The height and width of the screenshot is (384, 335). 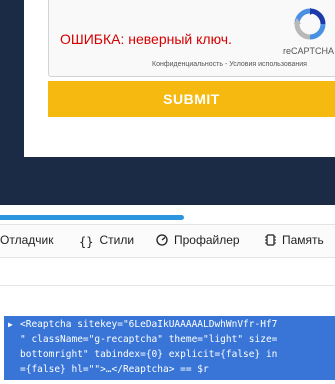 I want to click on code-line: ={false} hl="">…</Reaptcha> == $r, so click(x=114, y=369).